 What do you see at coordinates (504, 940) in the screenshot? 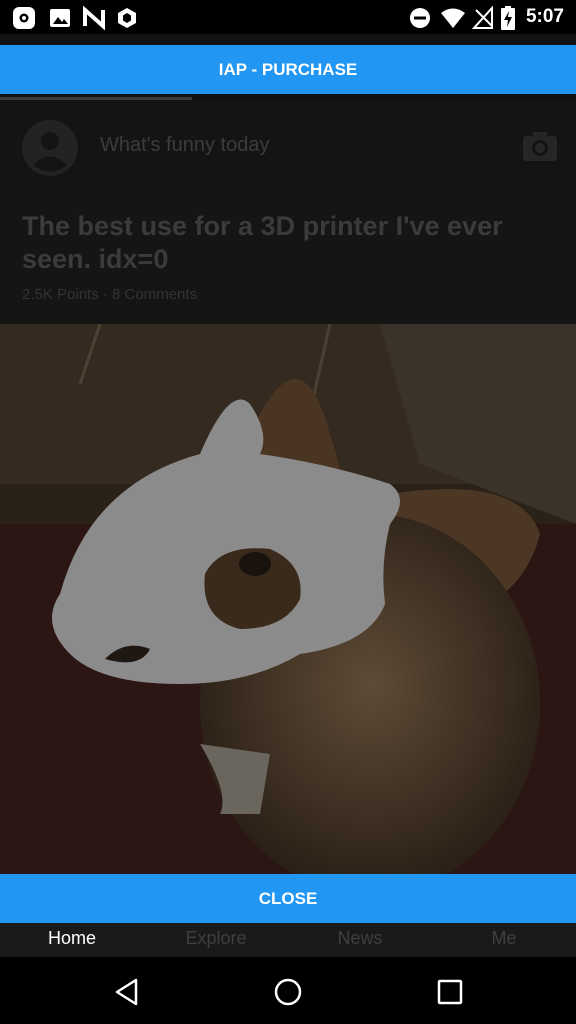
I see `tab-me: Me` at bounding box center [504, 940].